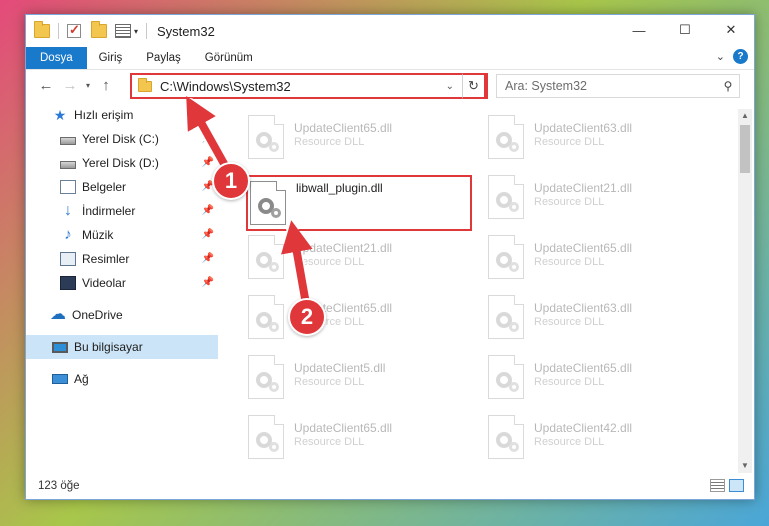 The image size is (769, 526). Describe the element at coordinates (248, 203) in the screenshot. I see `annotation-arrows` at that location.